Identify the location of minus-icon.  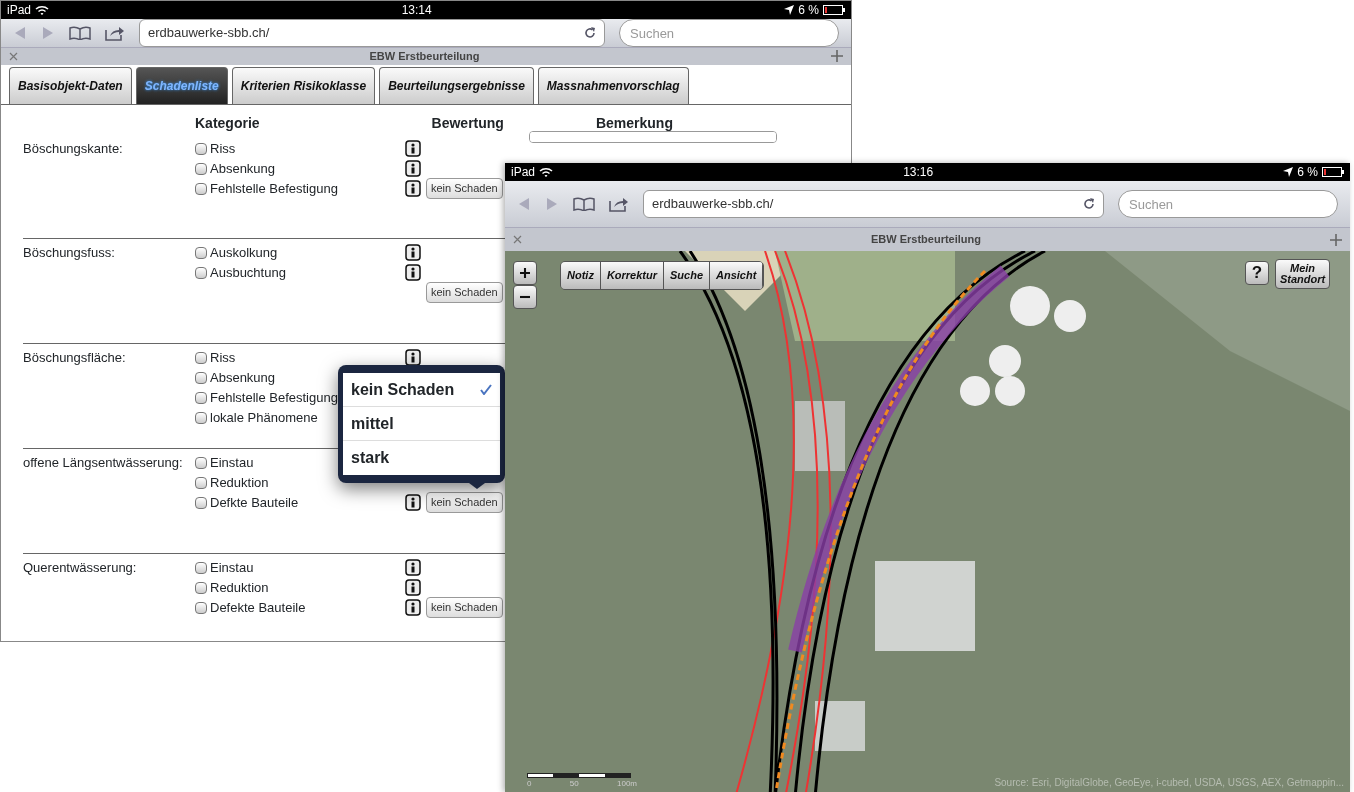
(525, 297).